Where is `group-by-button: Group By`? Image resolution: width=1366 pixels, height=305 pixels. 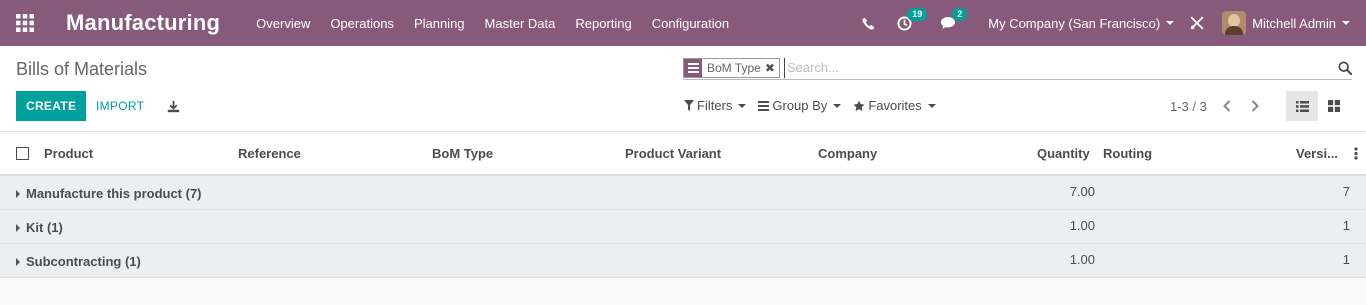 group-by-button: Group By is located at coordinates (800, 105).